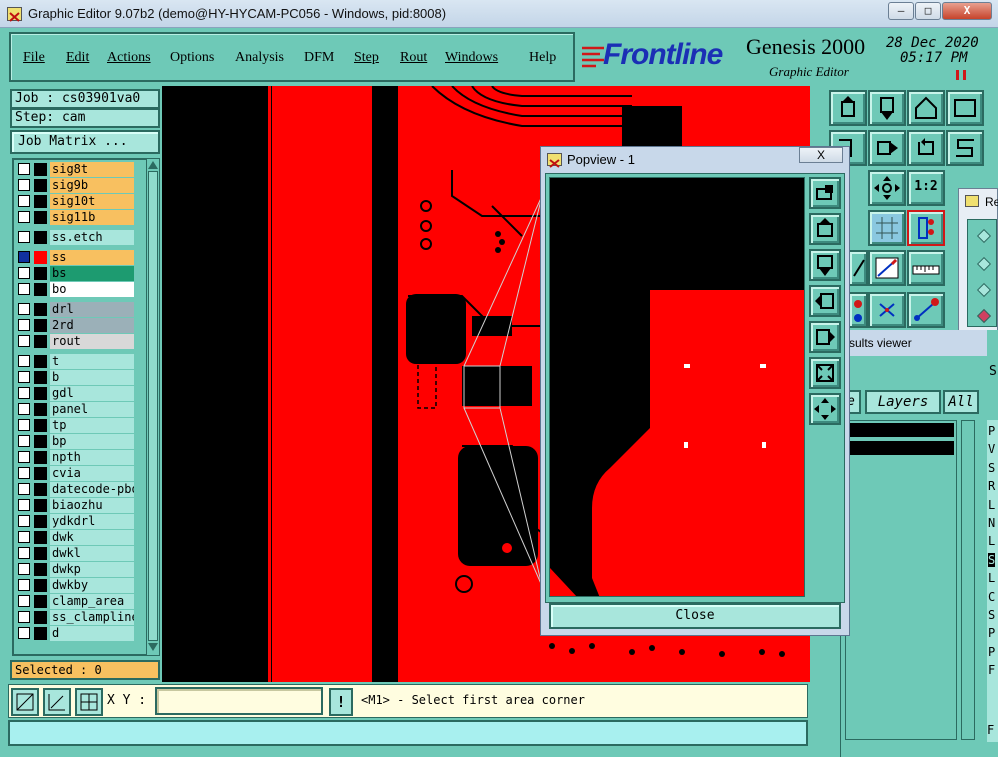  I want to click on layer-row: dwkby, so click(75, 585).